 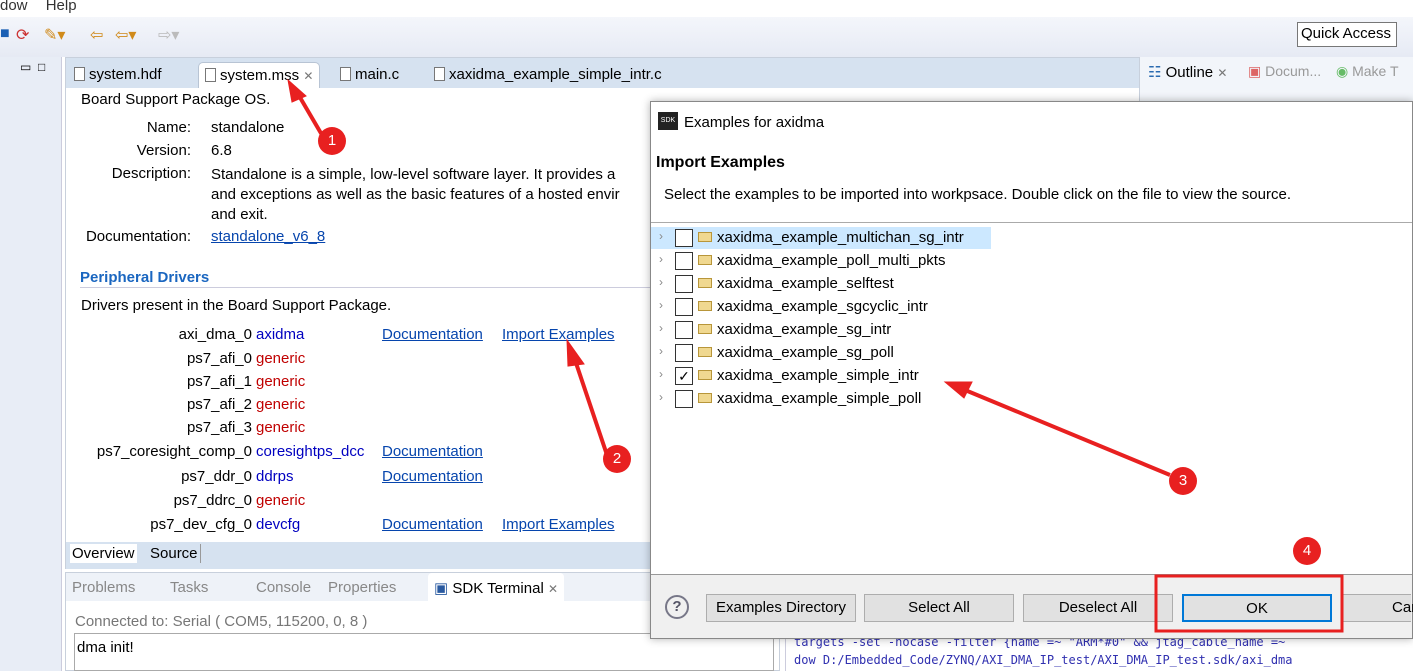 I want to click on annotation-badge: 2, so click(x=617, y=459).